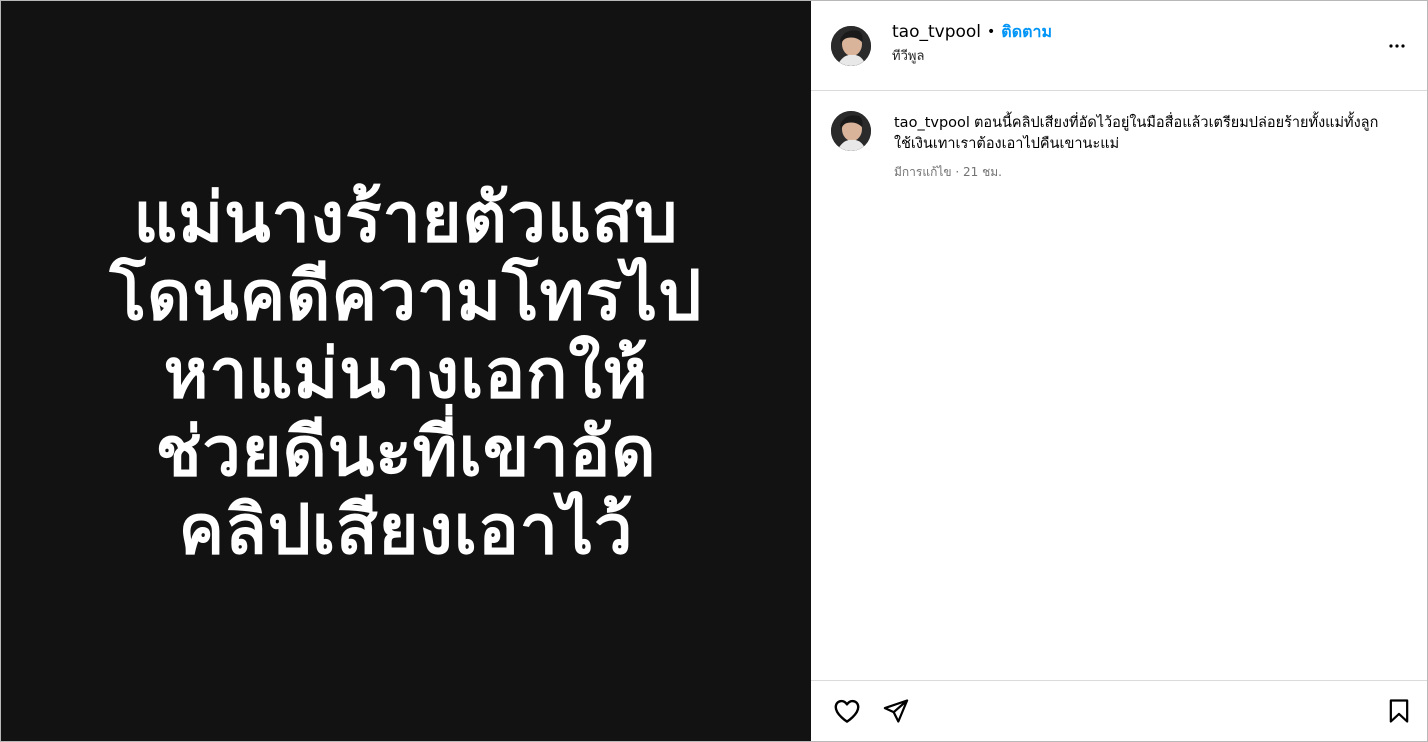 The width and height of the screenshot is (1428, 742). I want to click on like-button, so click(847, 711).